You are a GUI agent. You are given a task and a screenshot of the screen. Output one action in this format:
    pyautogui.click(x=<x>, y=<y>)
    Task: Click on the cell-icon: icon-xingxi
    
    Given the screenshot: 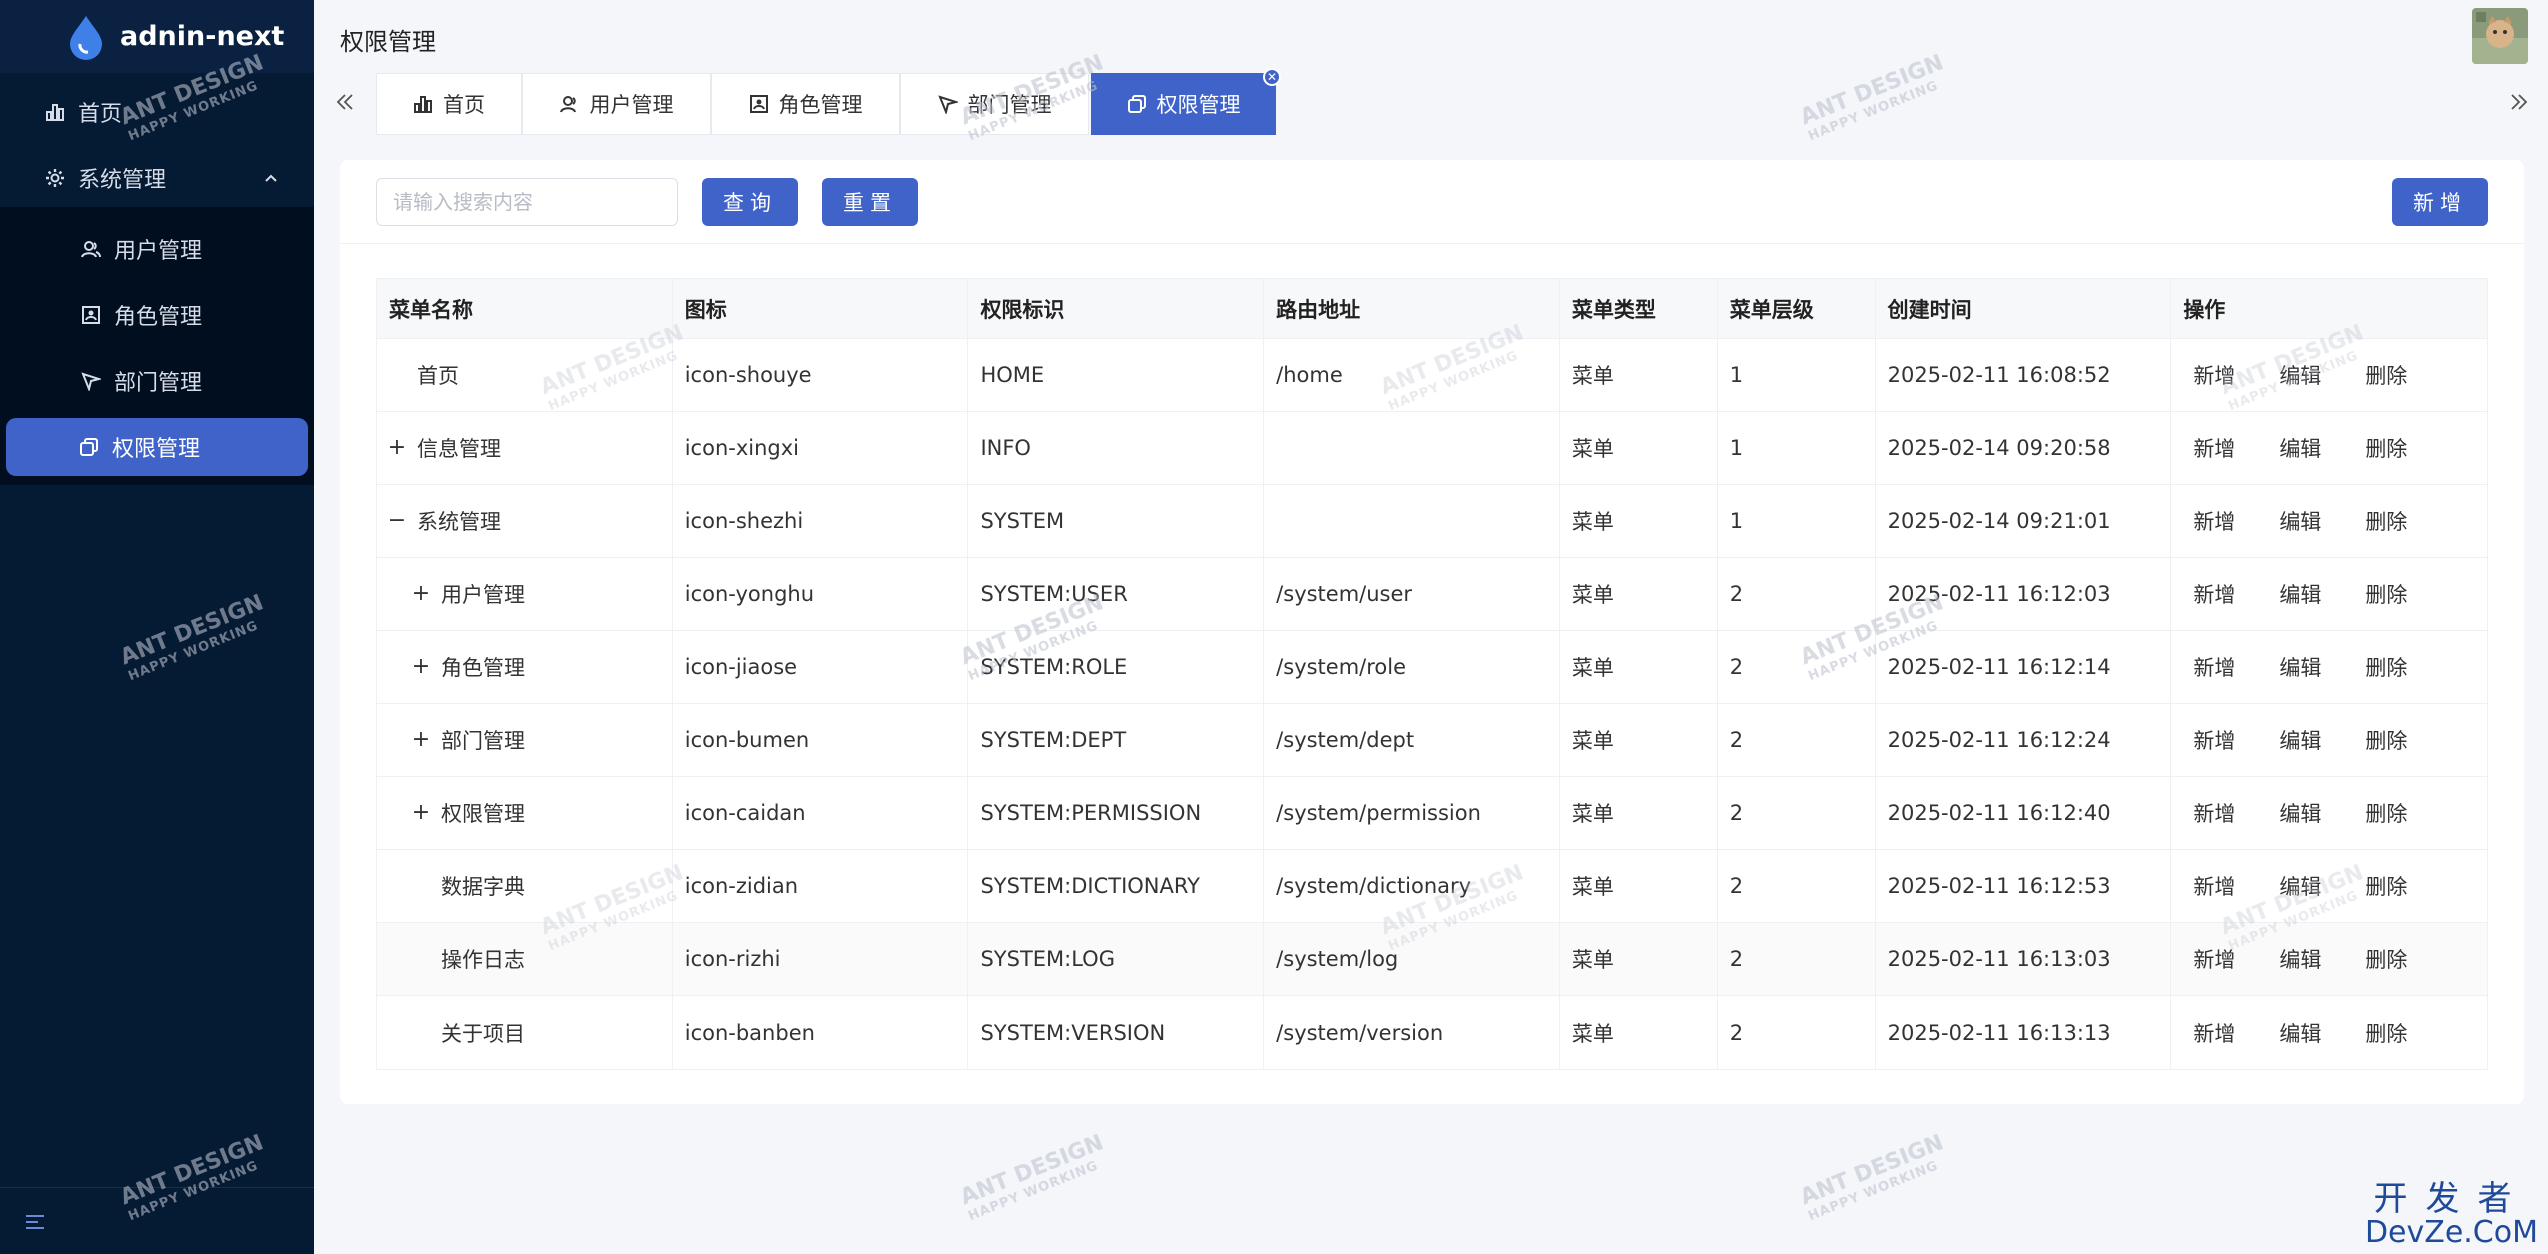 What is the action you would take?
    pyautogui.click(x=821, y=448)
    